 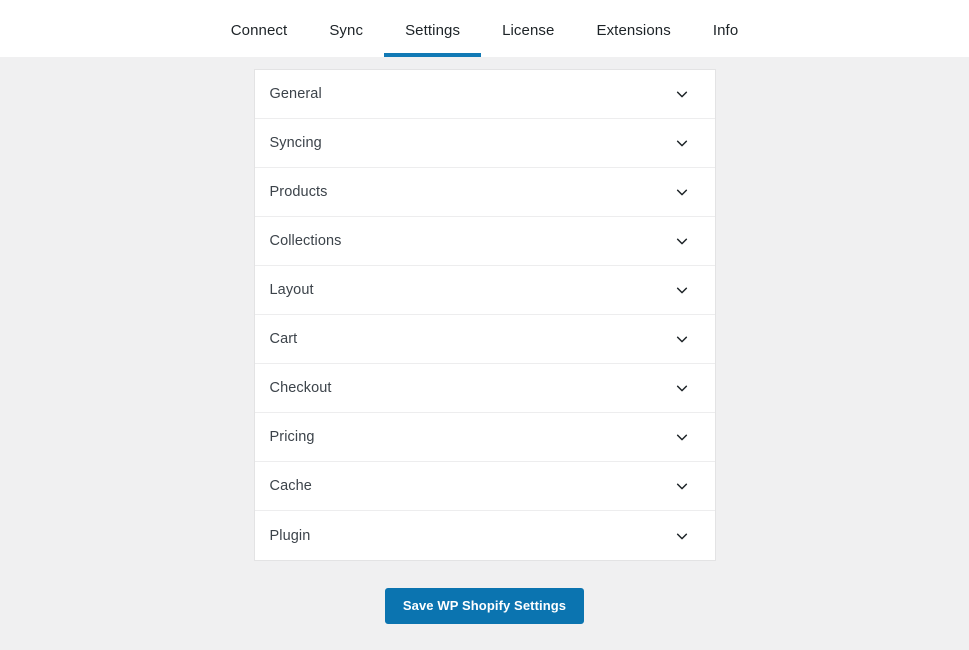 What do you see at coordinates (725, 30) in the screenshot?
I see `tab-info-label: Info` at bounding box center [725, 30].